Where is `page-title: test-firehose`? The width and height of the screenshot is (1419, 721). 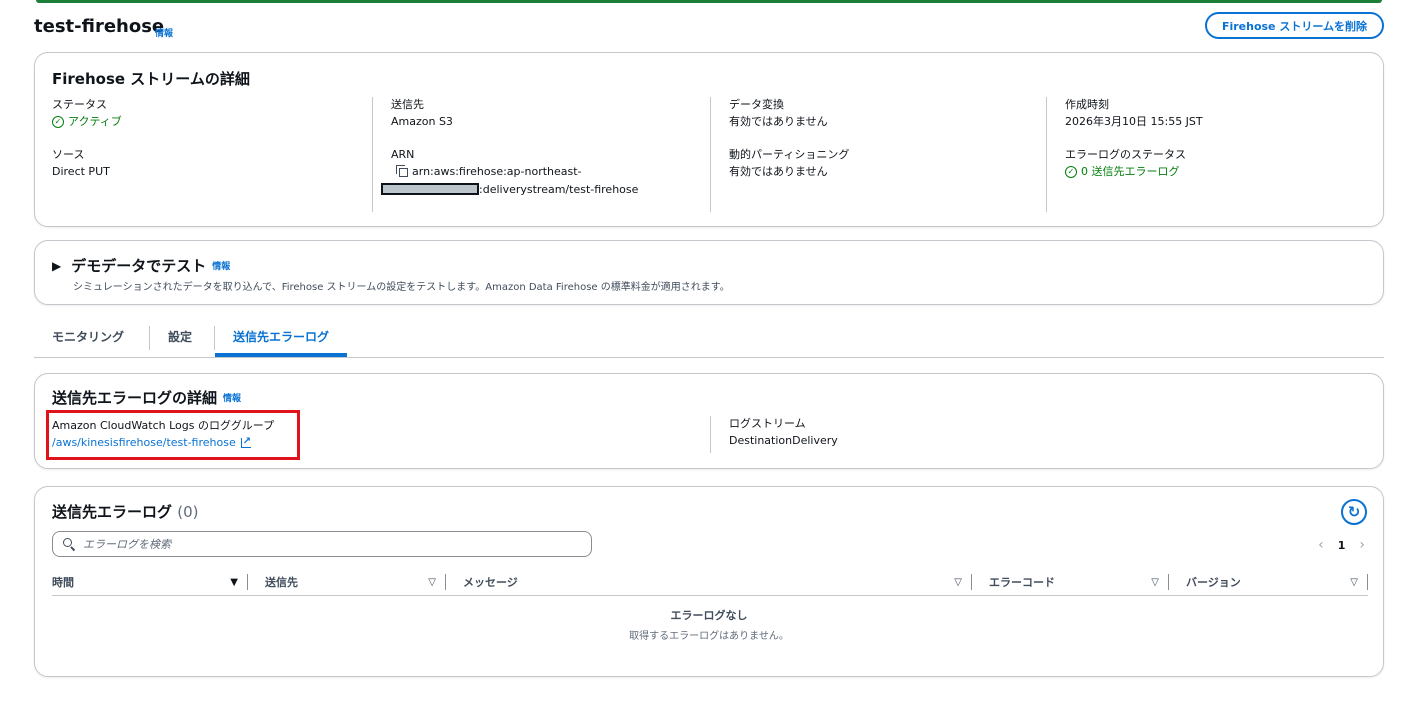 page-title: test-firehose is located at coordinates (99, 26).